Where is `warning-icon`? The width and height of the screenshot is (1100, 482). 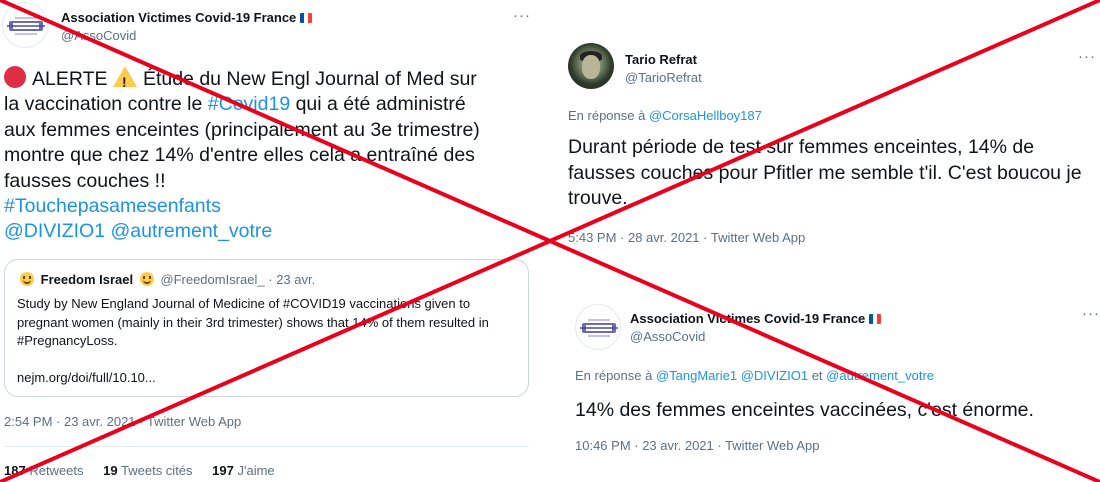 warning-icon is located at coordinates (124, 80).